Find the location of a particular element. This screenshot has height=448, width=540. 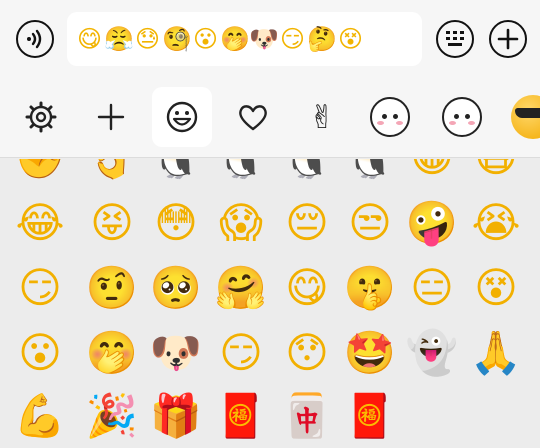

emoji-cell: 🤨 is located at coordinates (112, 288).